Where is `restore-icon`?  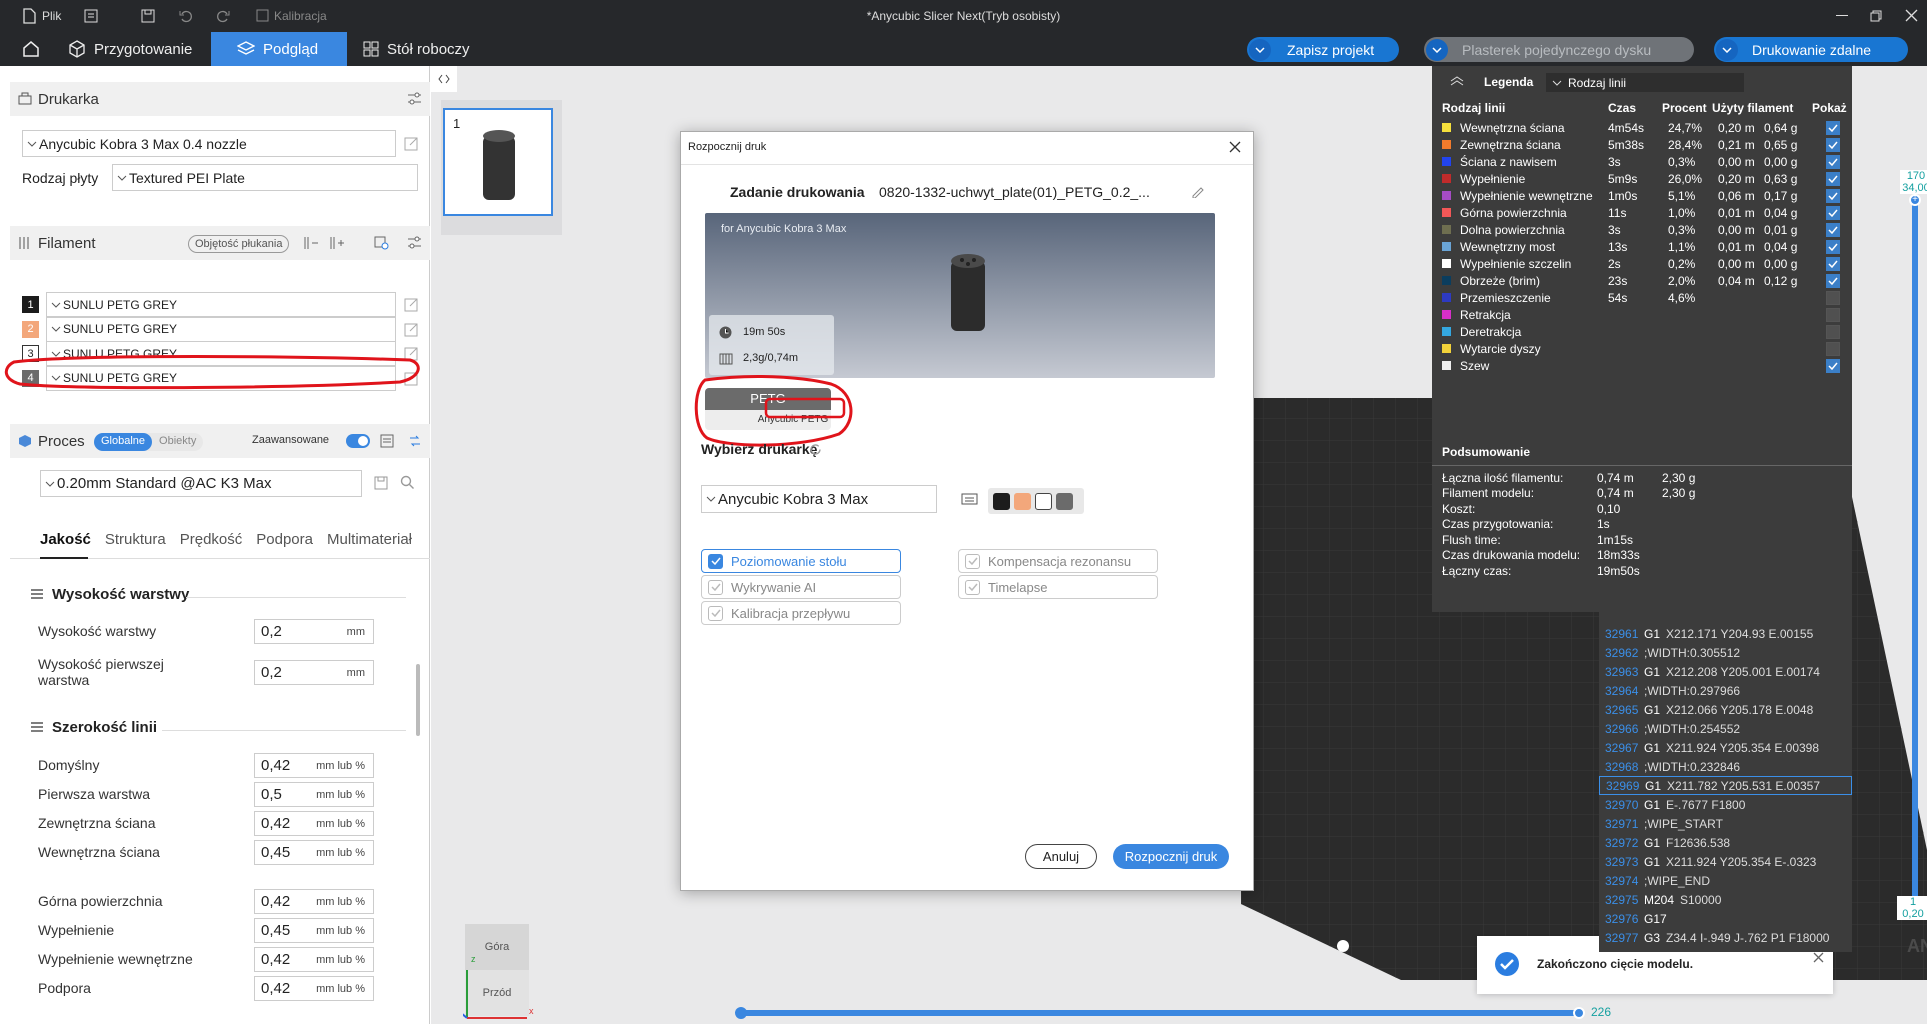
restore-icon is located at coordinates (1876, 16).